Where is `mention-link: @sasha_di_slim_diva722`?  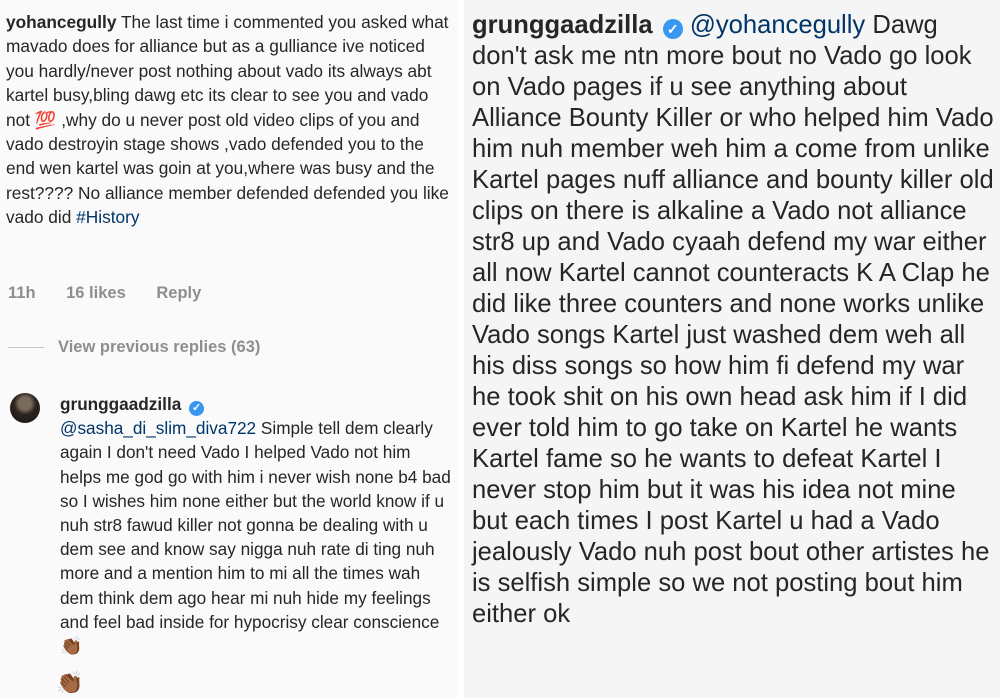 mention-link: @sasha_di_slim_diva722 is located at coordinates (158, 428).